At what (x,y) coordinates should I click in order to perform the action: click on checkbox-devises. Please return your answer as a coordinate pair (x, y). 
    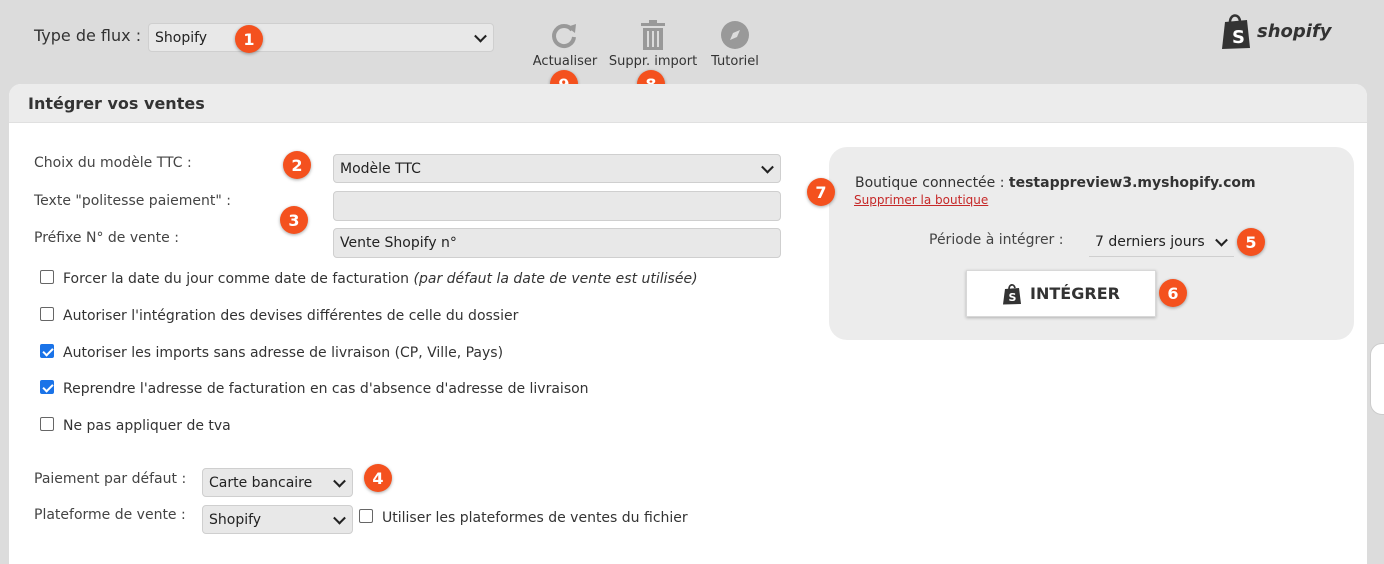
    Looking at the image, I should click on (47, 314).